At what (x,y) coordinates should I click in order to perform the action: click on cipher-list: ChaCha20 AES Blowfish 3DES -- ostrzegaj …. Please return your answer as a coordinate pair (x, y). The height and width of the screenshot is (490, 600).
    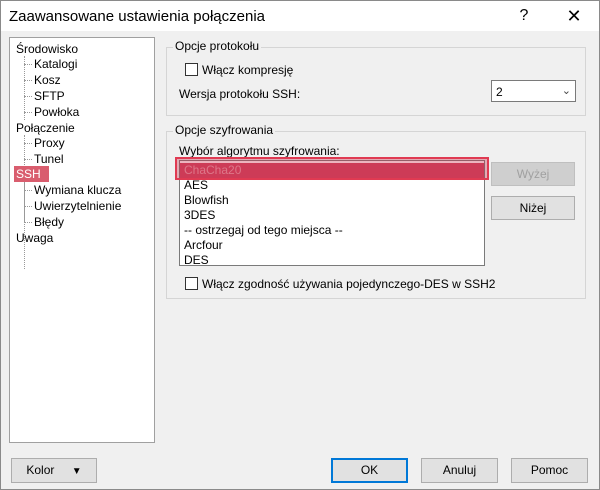
    Looking at the image, I should click on (332, 214).